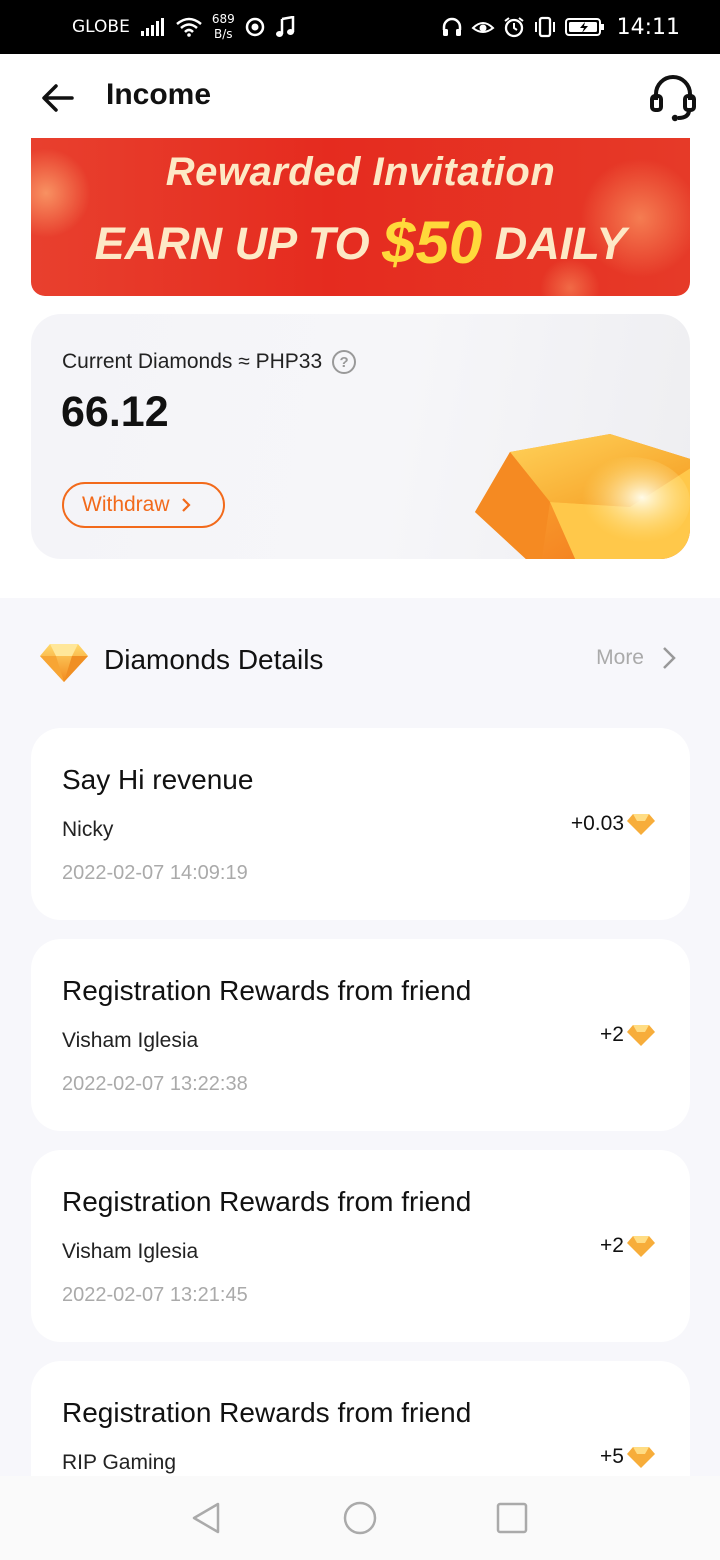  Describe the element at coordinates (126, 504) in the screenshot. I see `withdraw-label: Withdraw` at that location.